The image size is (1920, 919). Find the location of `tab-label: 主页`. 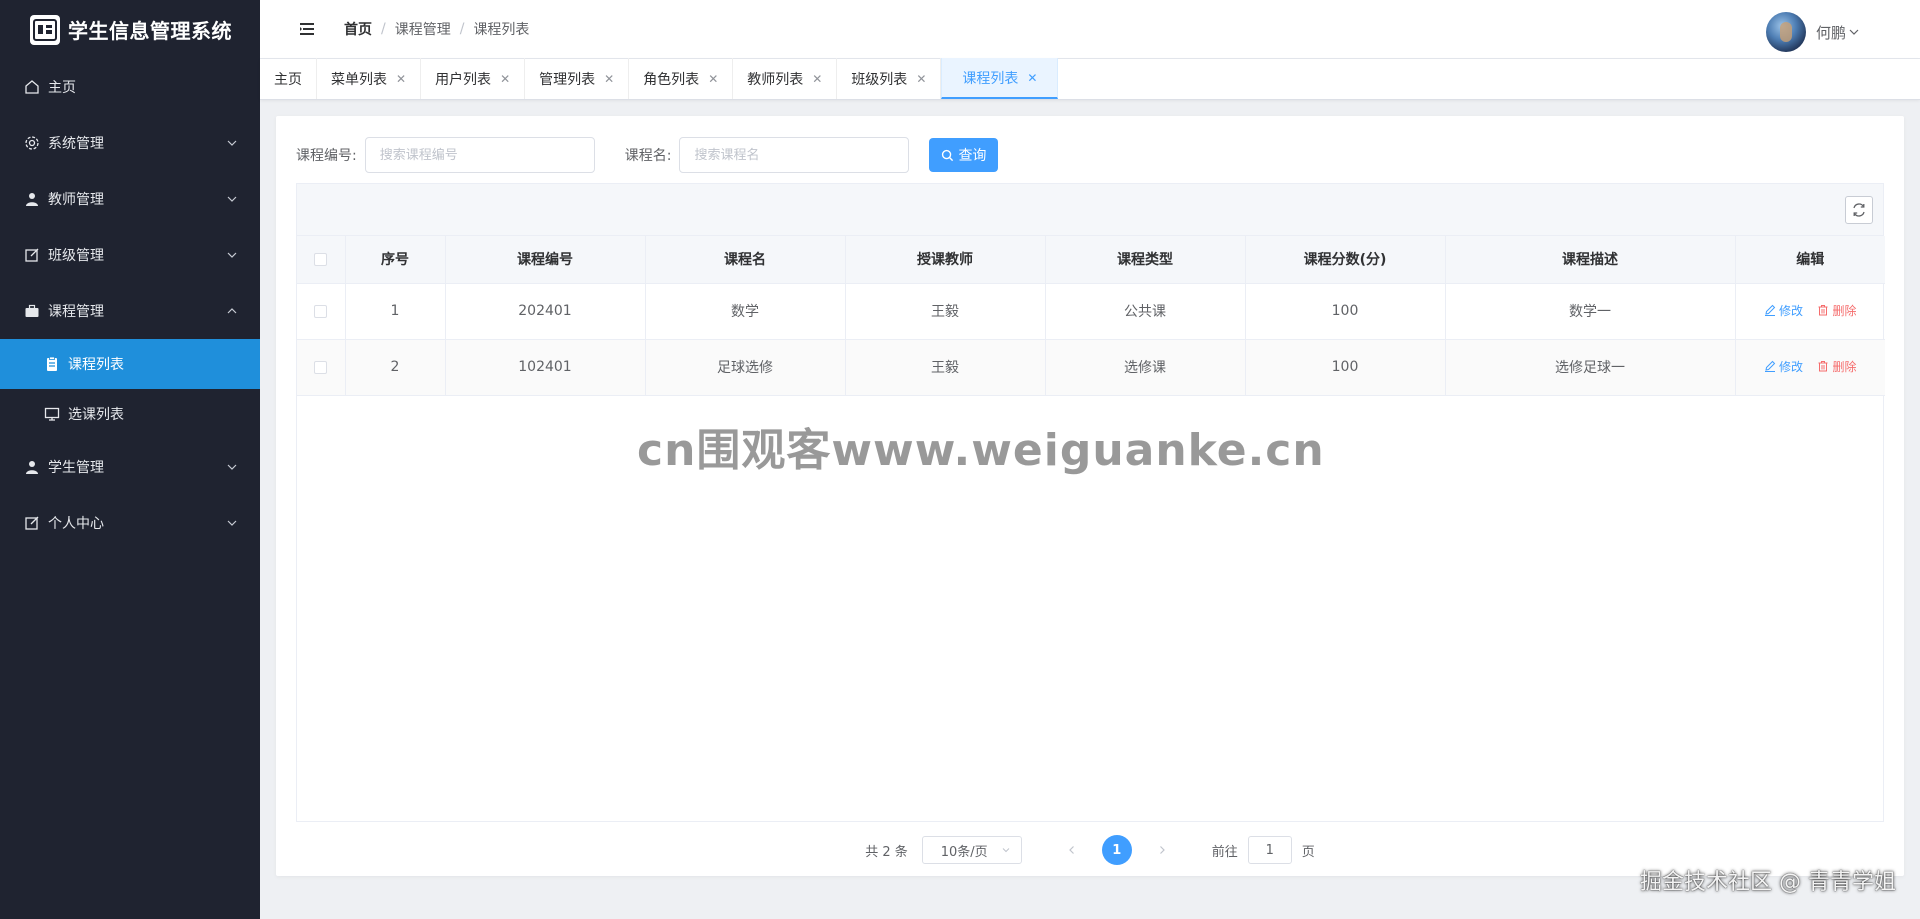

tab-label: 主页 is located at coordinates (288, 79).